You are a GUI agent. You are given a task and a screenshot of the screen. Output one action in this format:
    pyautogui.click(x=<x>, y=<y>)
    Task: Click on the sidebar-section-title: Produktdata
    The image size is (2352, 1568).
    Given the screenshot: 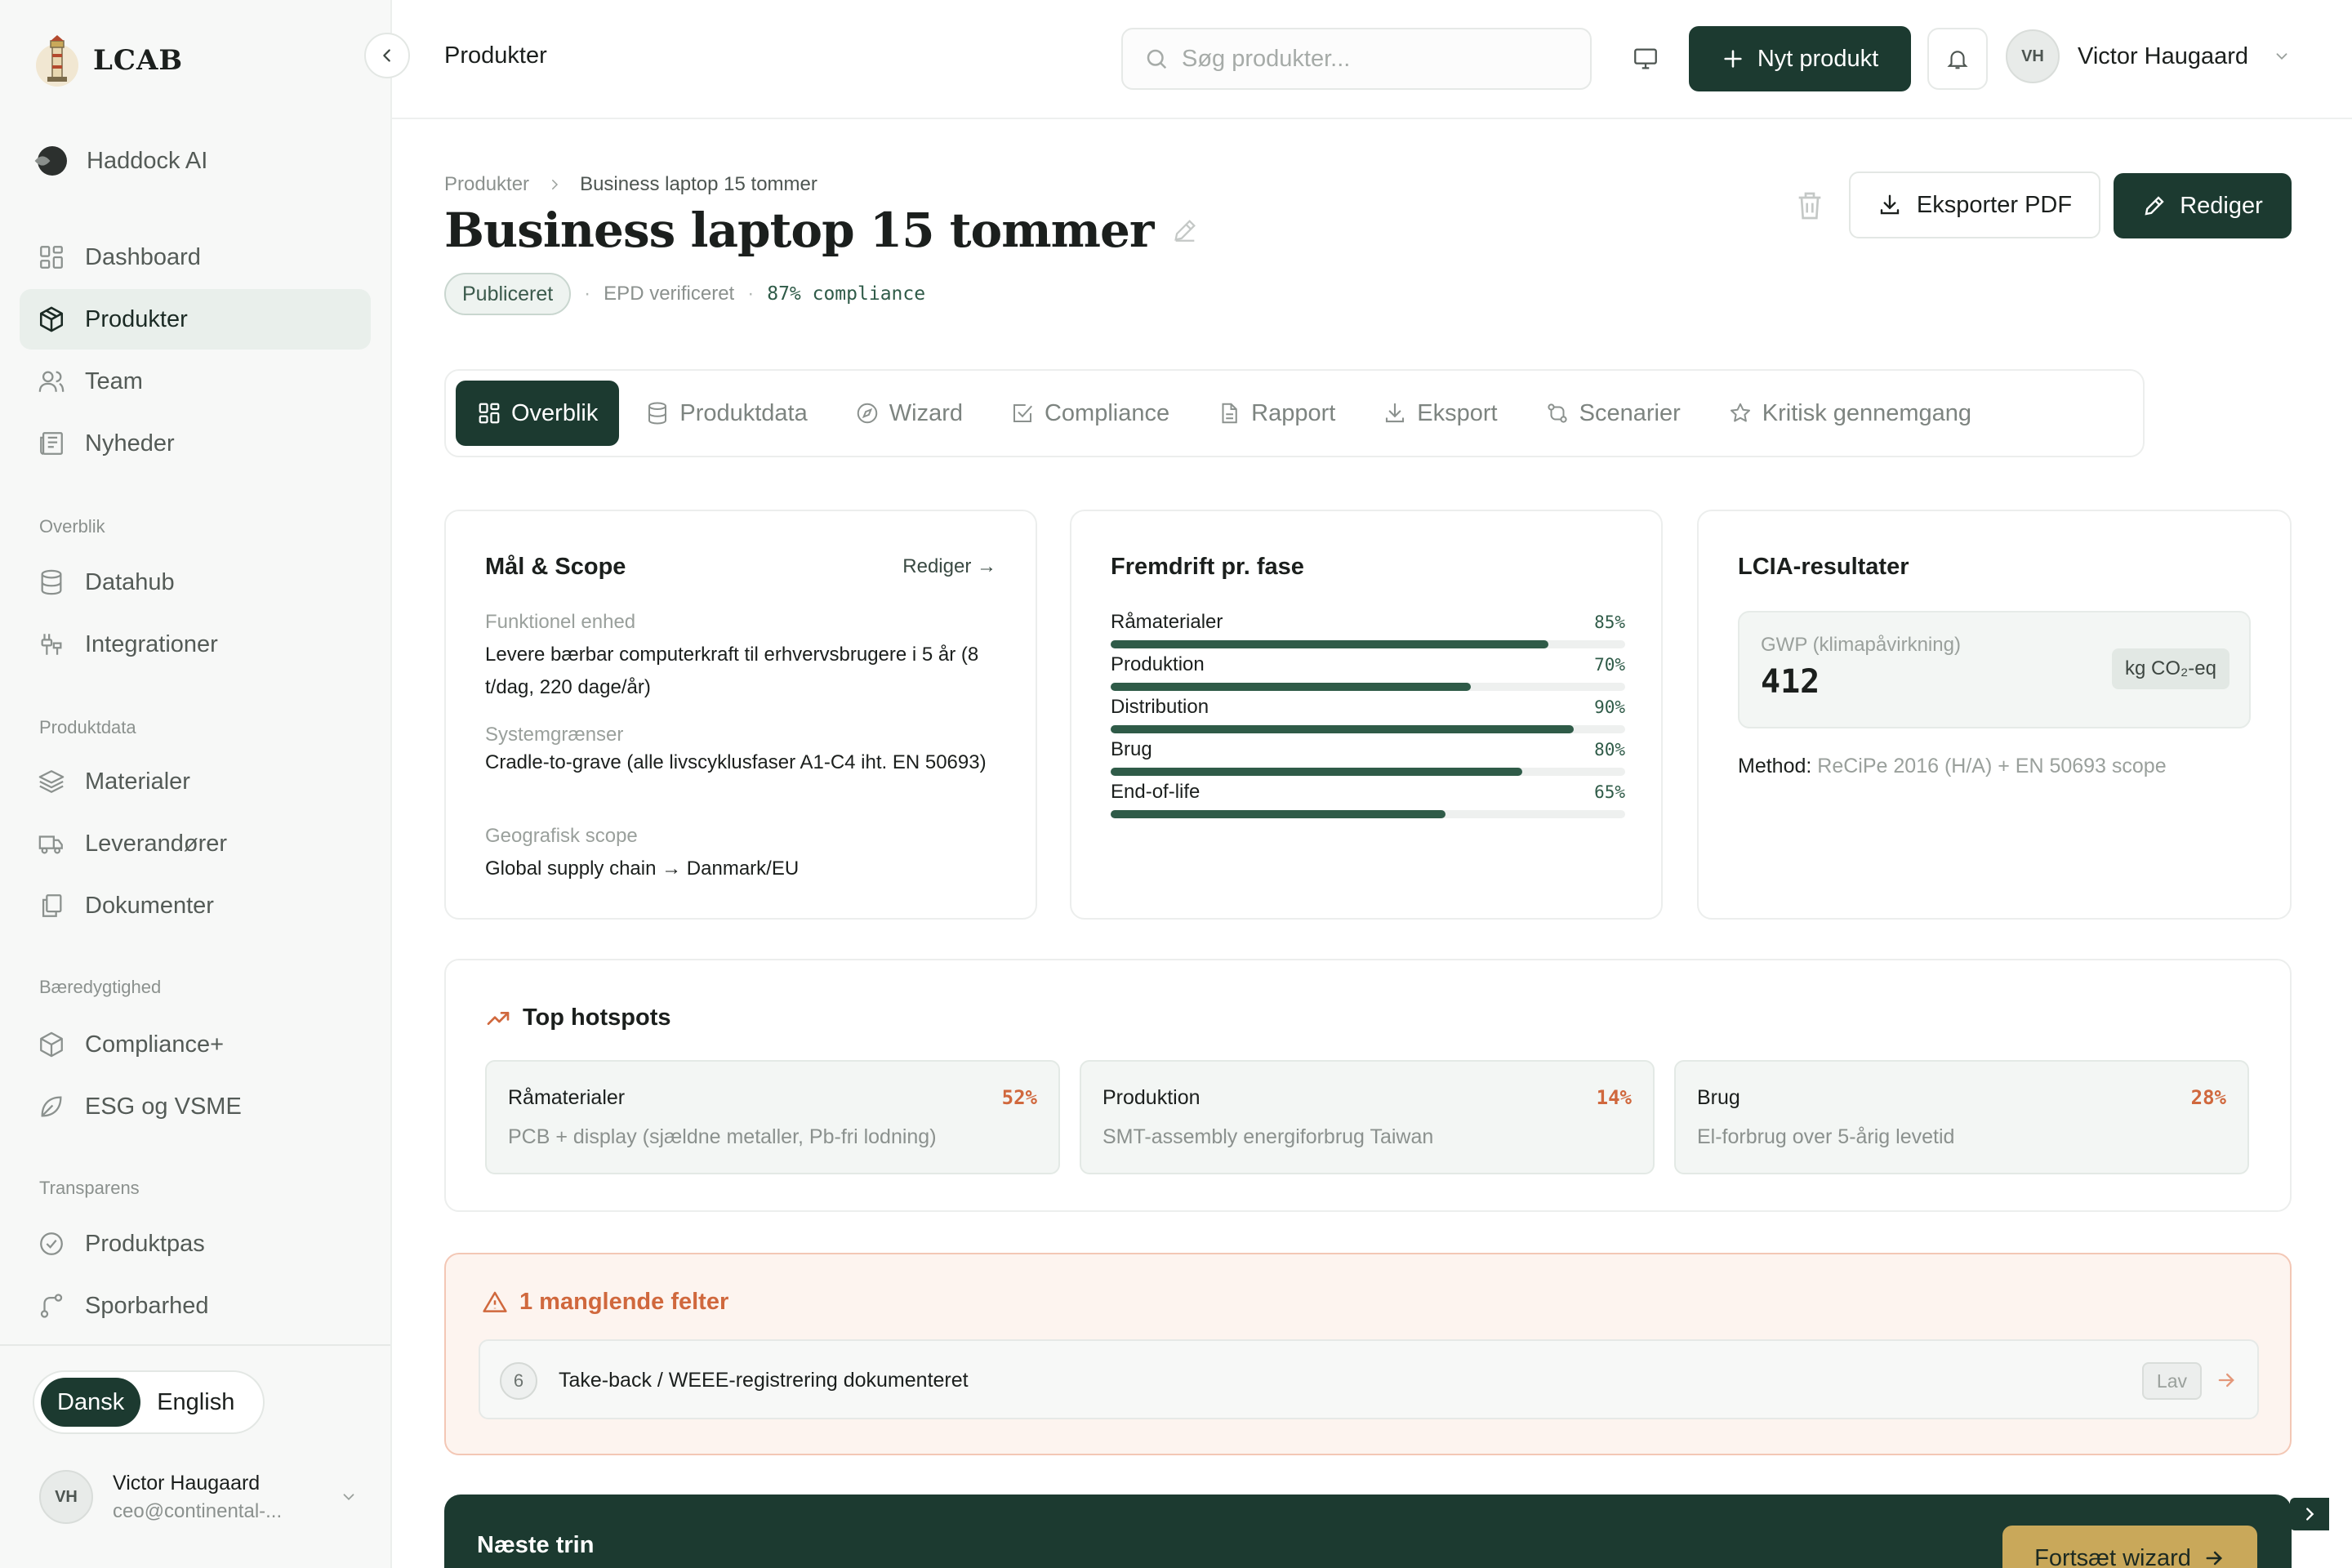 What is the action you would take?
    pyautogui.click(x=87, y=727)
    